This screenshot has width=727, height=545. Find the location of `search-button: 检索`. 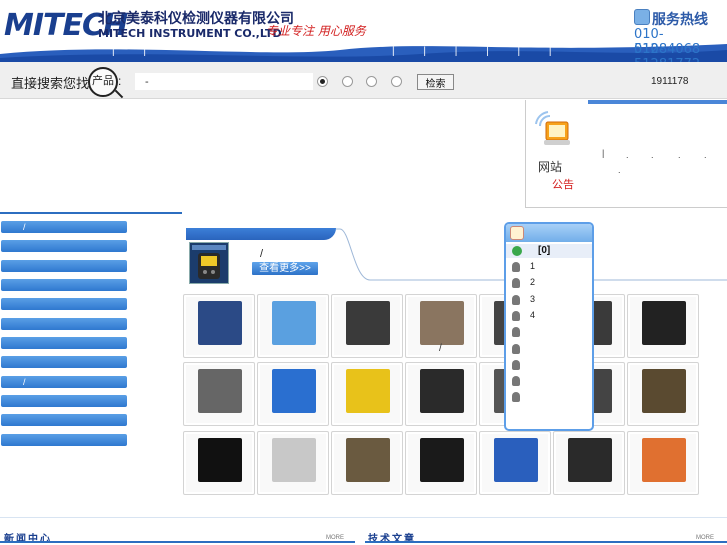

search-button: 检索 is located at coordinates (435, 82).